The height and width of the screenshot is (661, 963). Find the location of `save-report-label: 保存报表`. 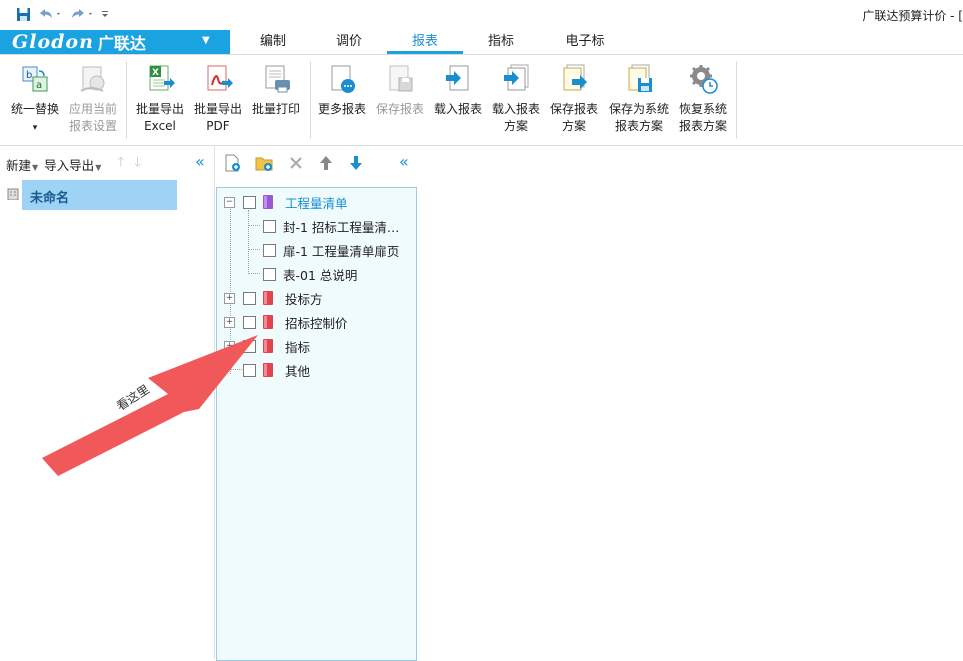

save-report-label: 保存报表 is located at coordinates (399, 109).